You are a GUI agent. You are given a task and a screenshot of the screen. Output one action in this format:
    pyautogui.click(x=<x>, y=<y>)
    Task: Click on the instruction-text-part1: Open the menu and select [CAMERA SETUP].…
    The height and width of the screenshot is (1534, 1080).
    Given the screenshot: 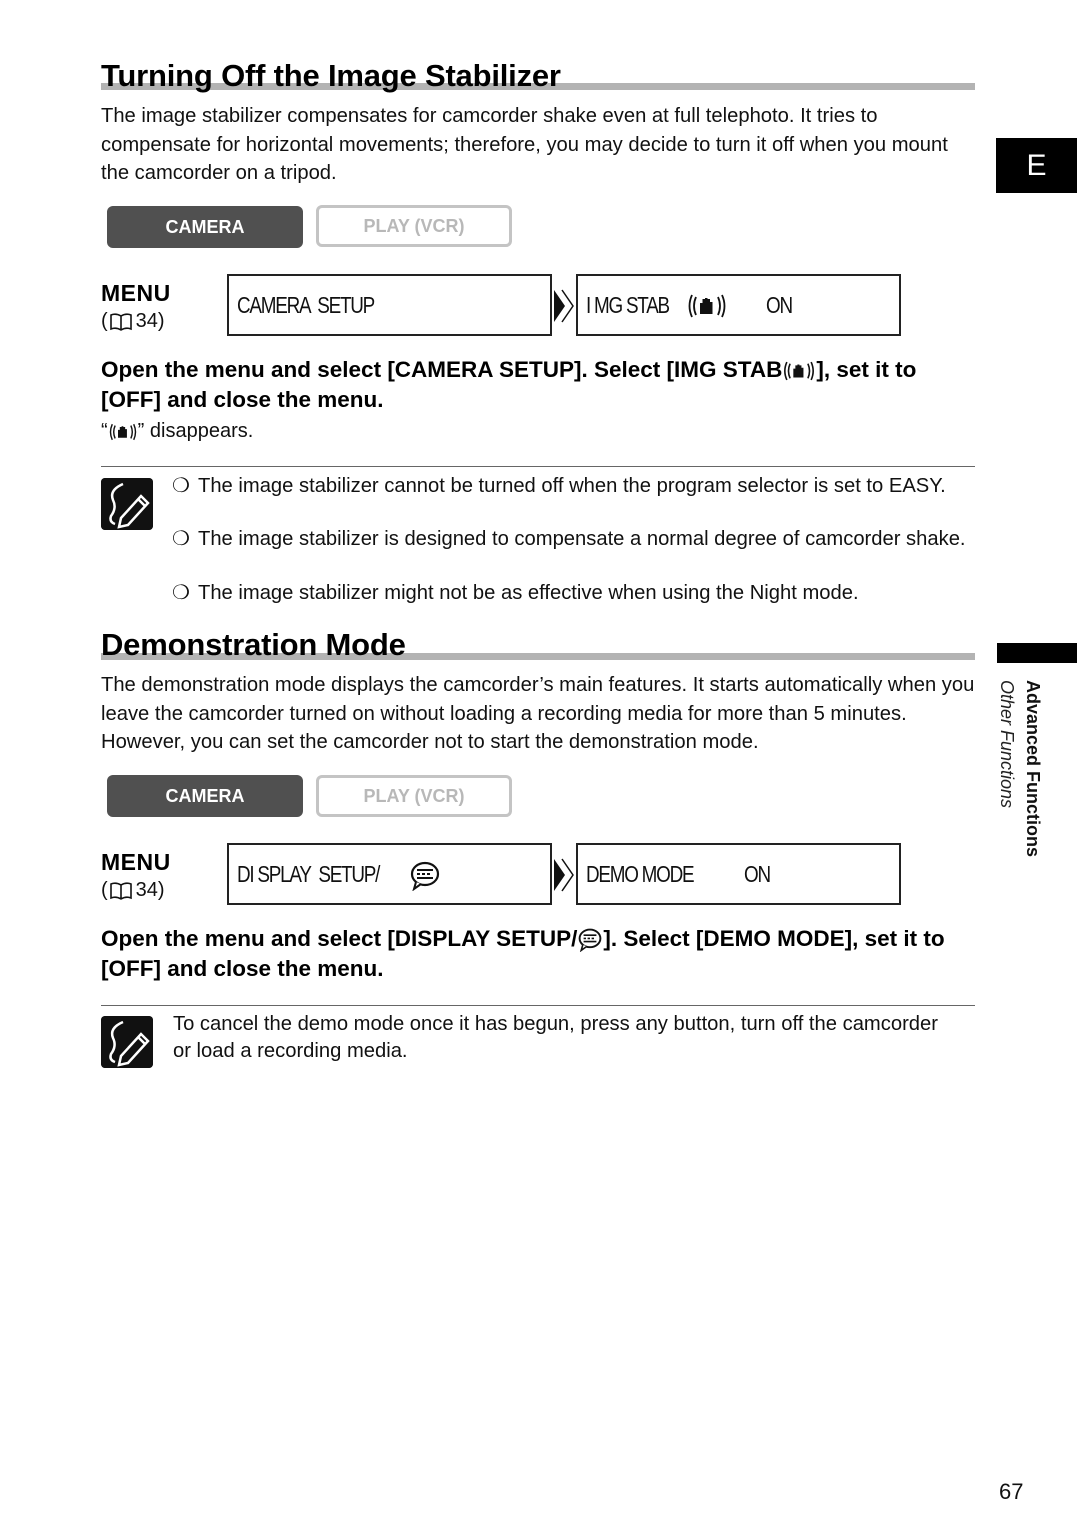 What is the action you would take?
    pyautogui.click(x=442, y=369)
    